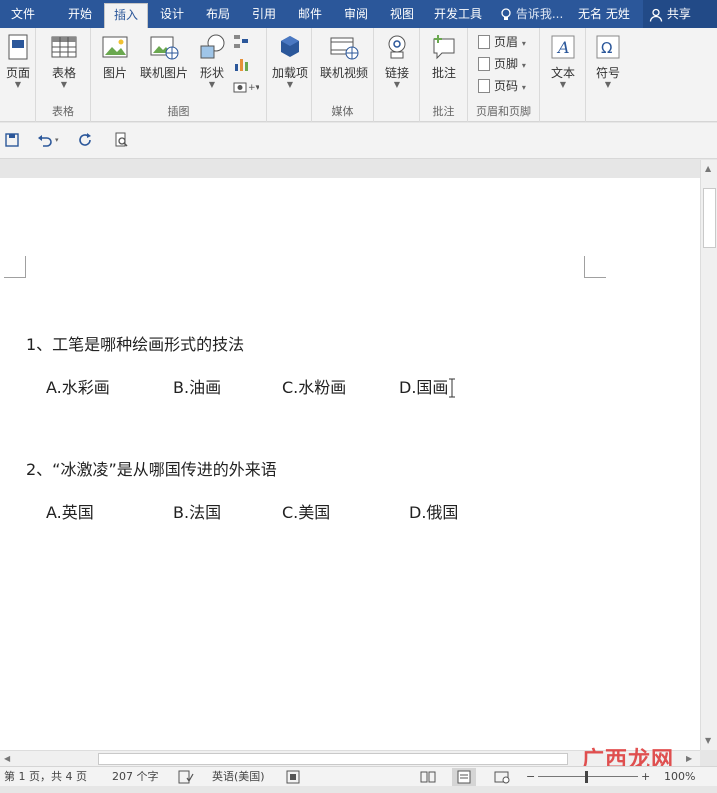  I want to click on q1-option-c: C.水粉画, so click(314, 386).